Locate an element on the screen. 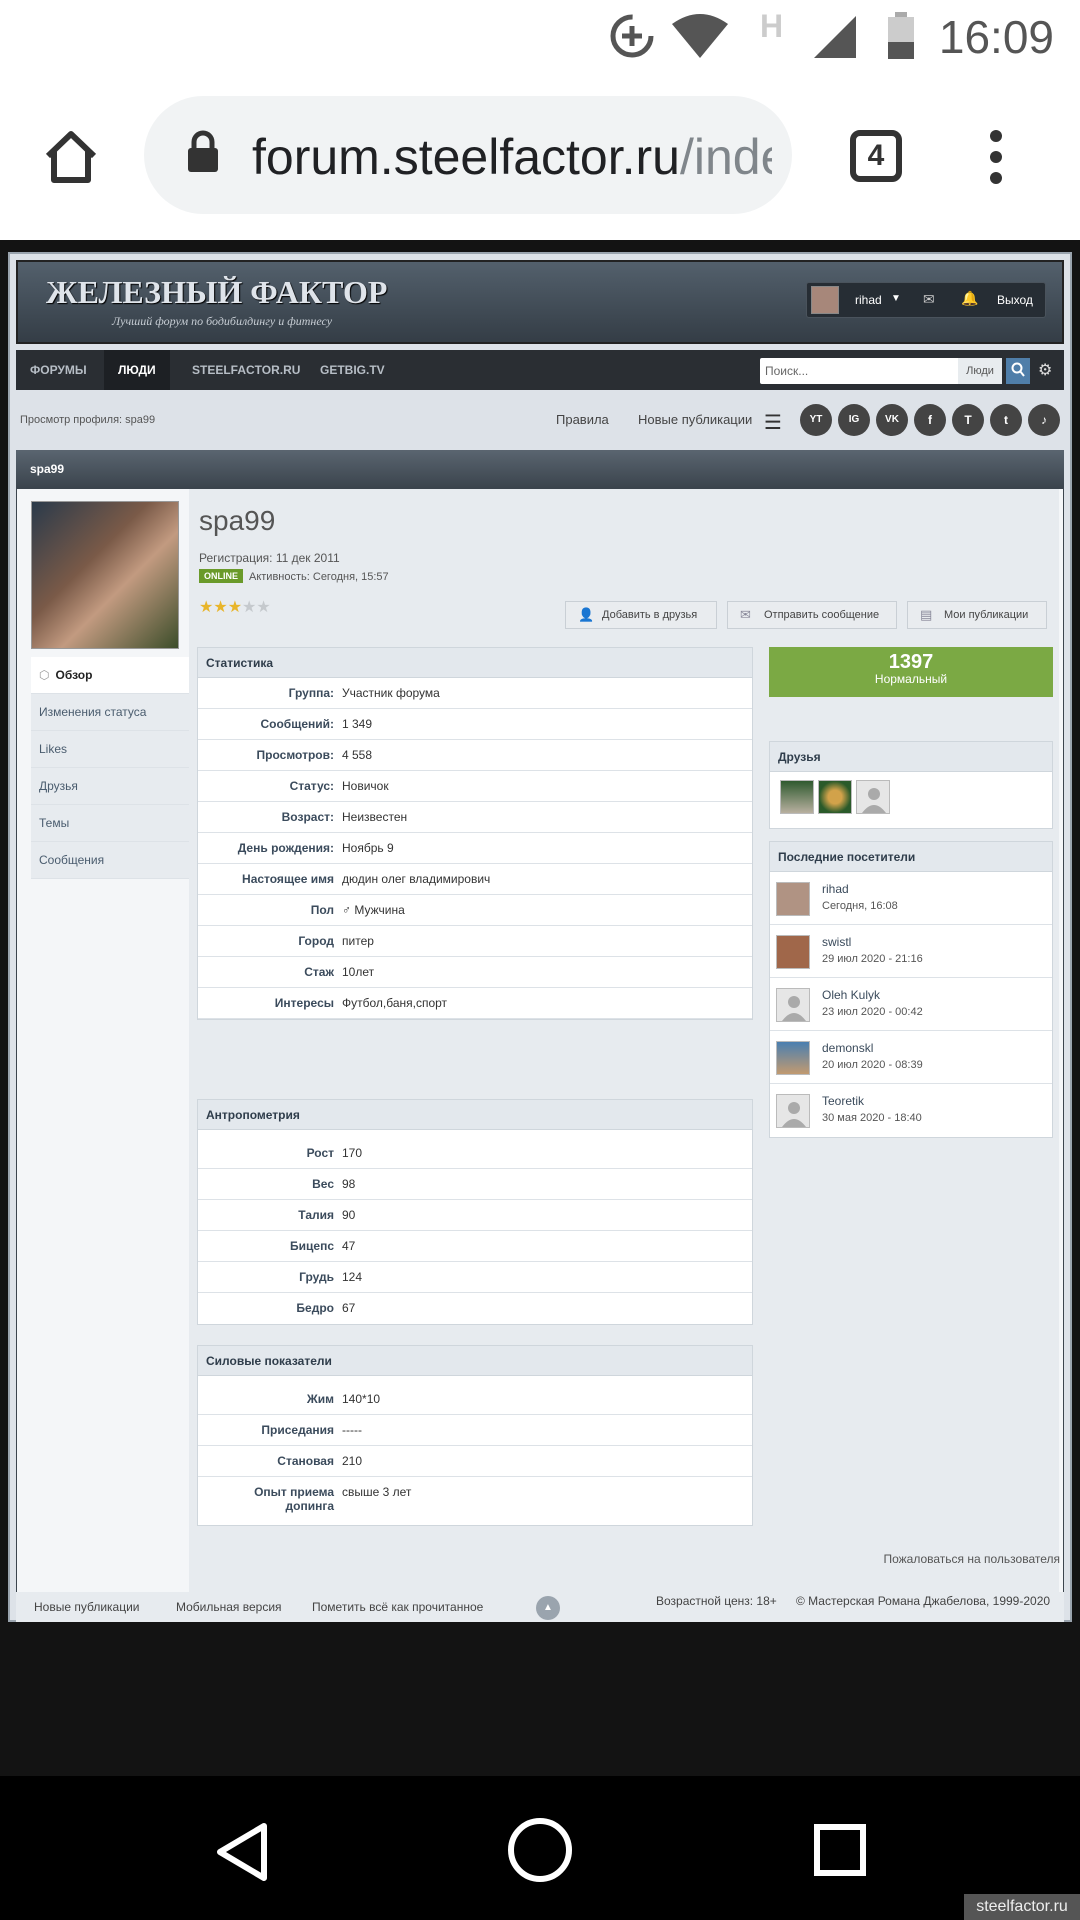 The image size is (1080, 1920). stats-value: 10лет is located at coordinates (358, 972).